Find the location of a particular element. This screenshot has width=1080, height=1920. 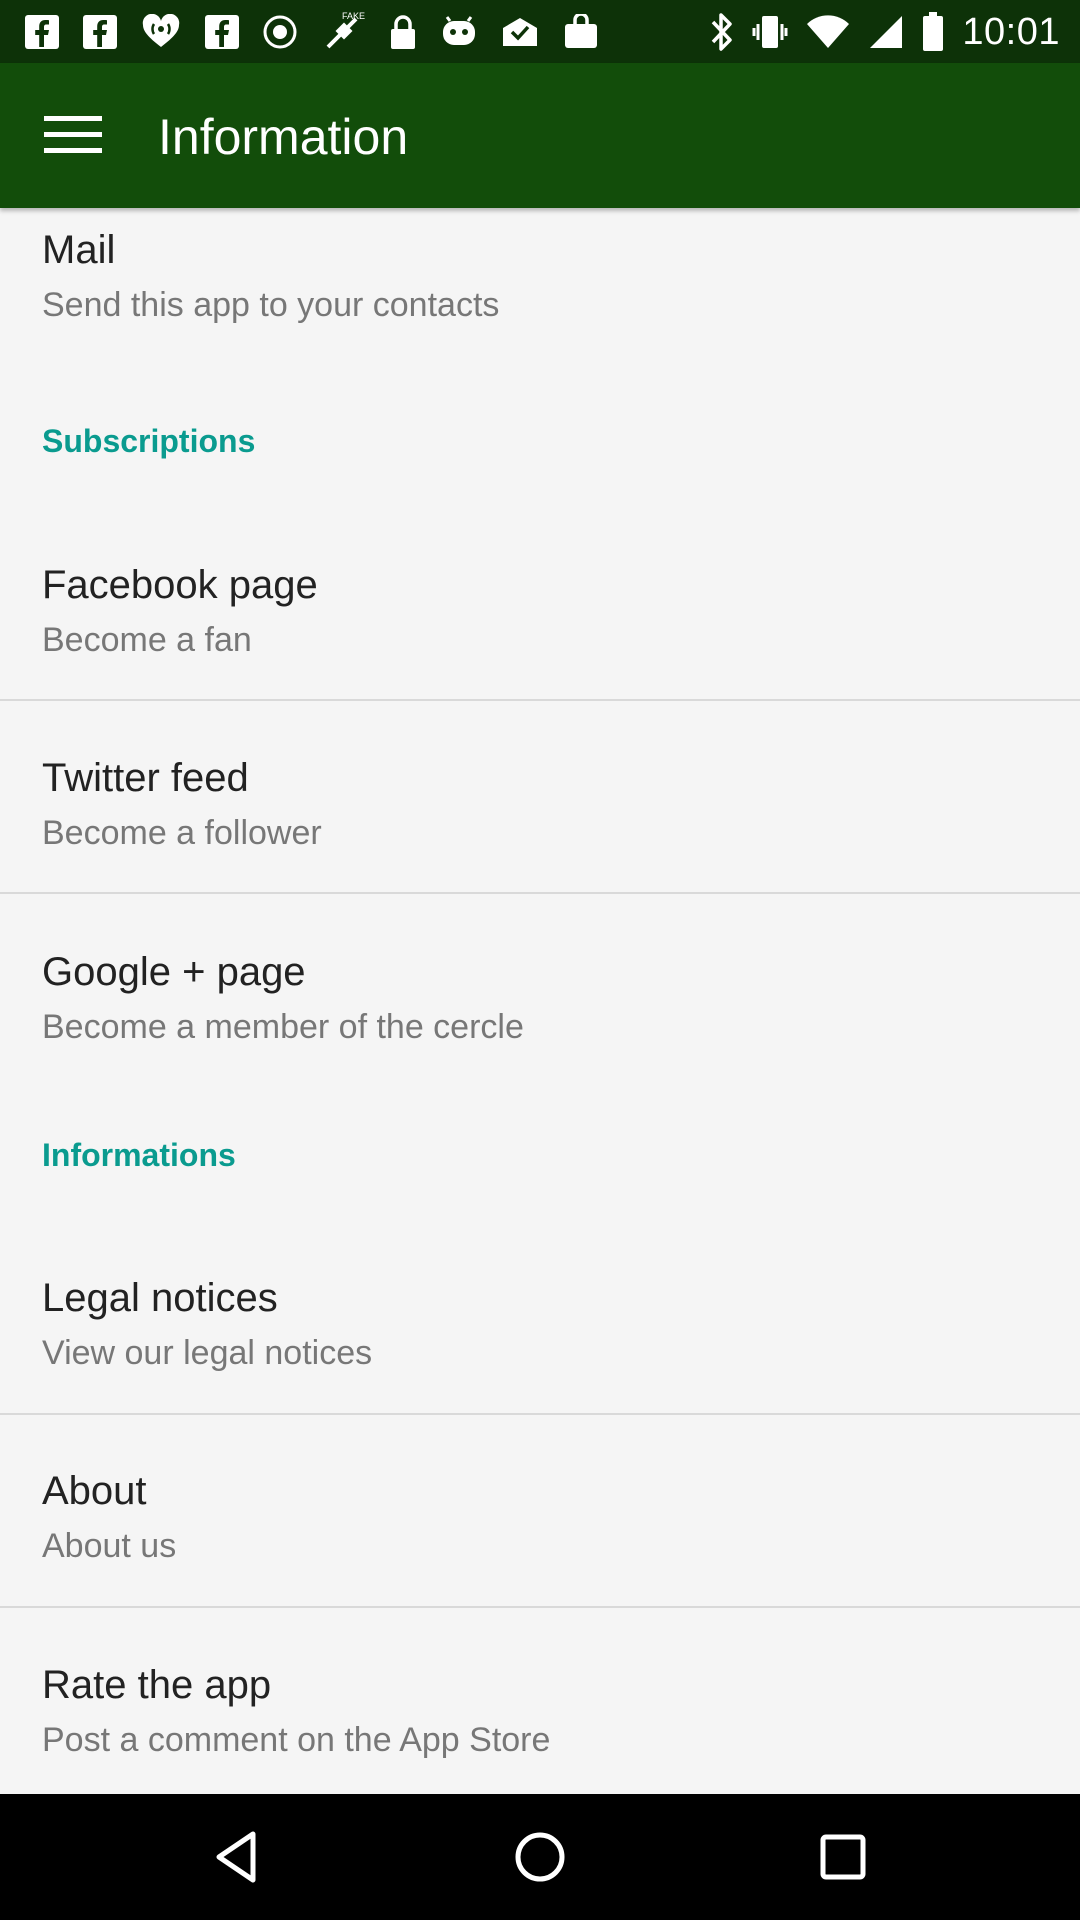

home-icon is located at coordinates (540, 1857).